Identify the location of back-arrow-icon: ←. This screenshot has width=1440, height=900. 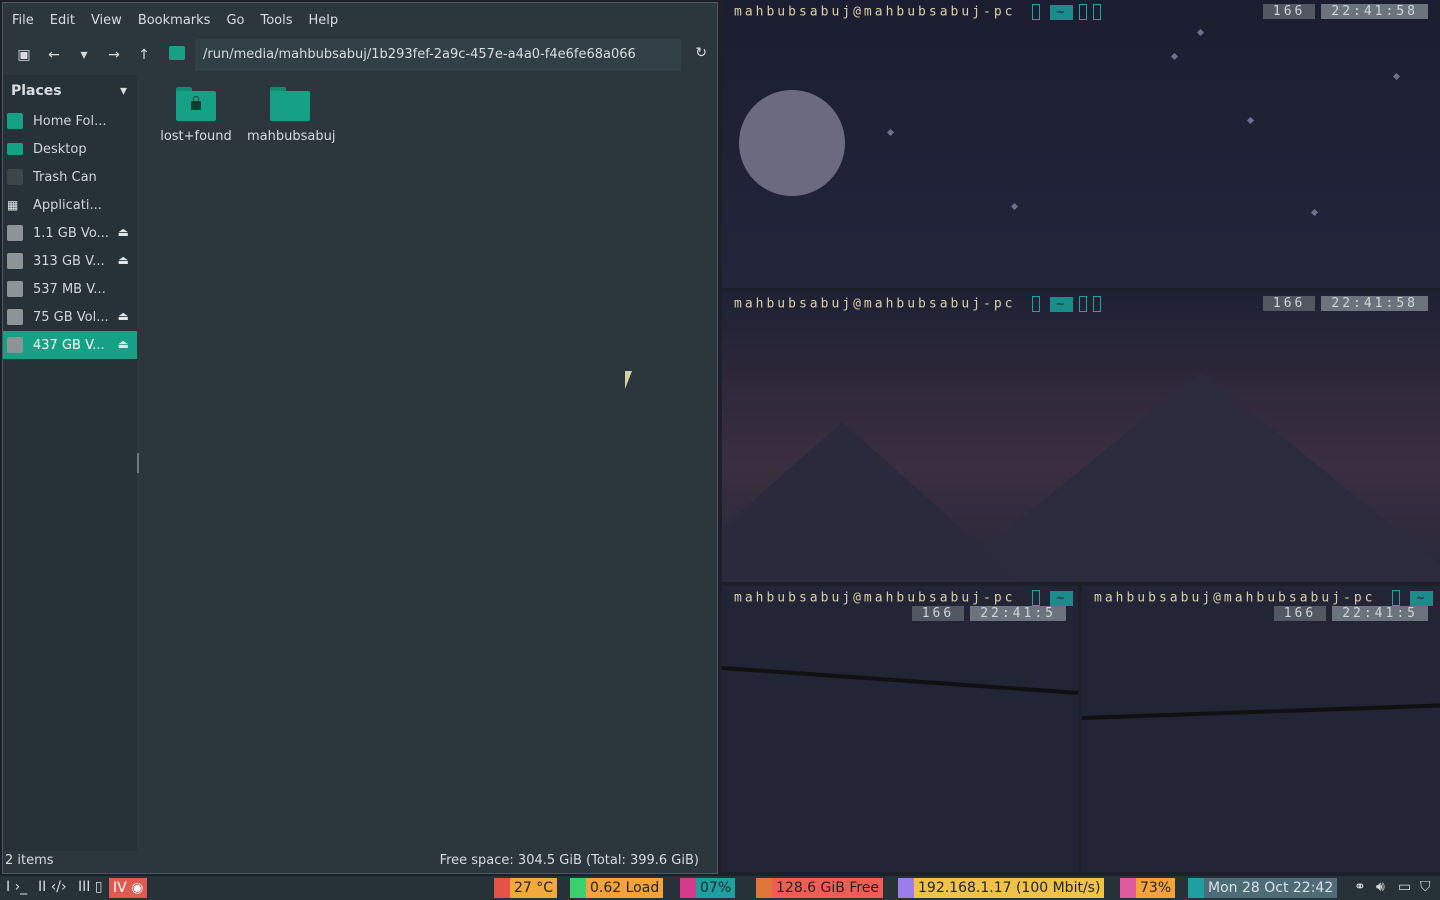
(54, 55).